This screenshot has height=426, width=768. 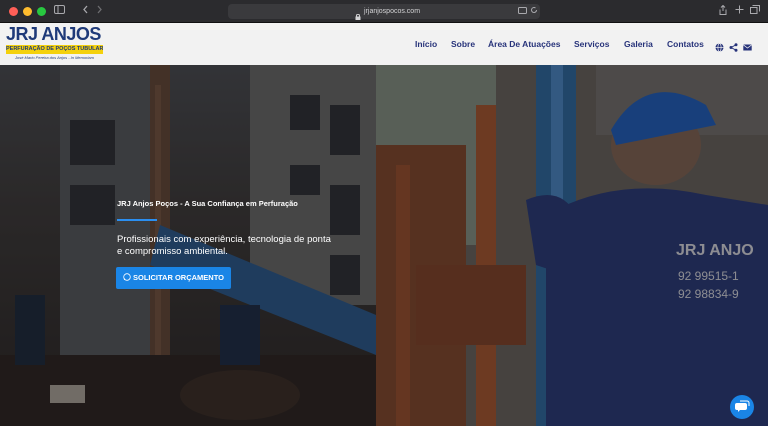 I want to click on new-tab-icon, so click(x=739, y=11).